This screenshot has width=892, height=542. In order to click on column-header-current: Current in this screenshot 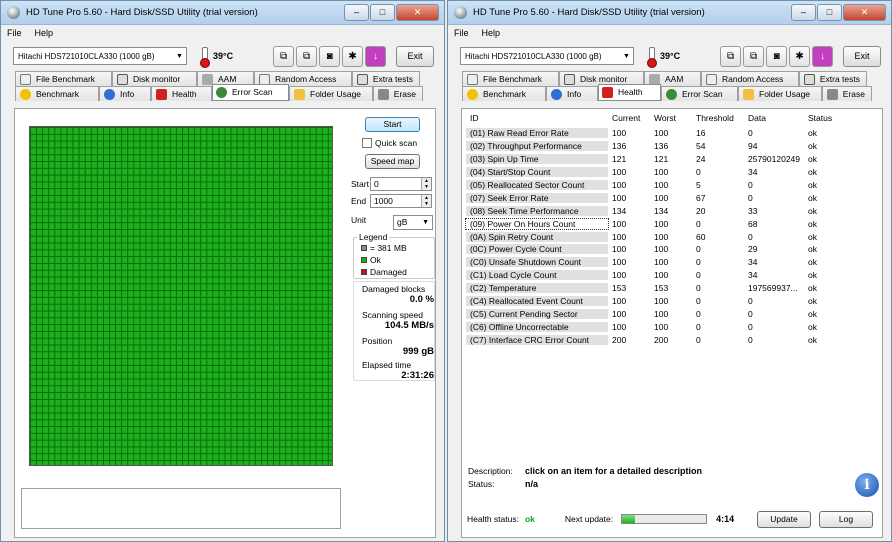, I will do `click(629, 118)`.